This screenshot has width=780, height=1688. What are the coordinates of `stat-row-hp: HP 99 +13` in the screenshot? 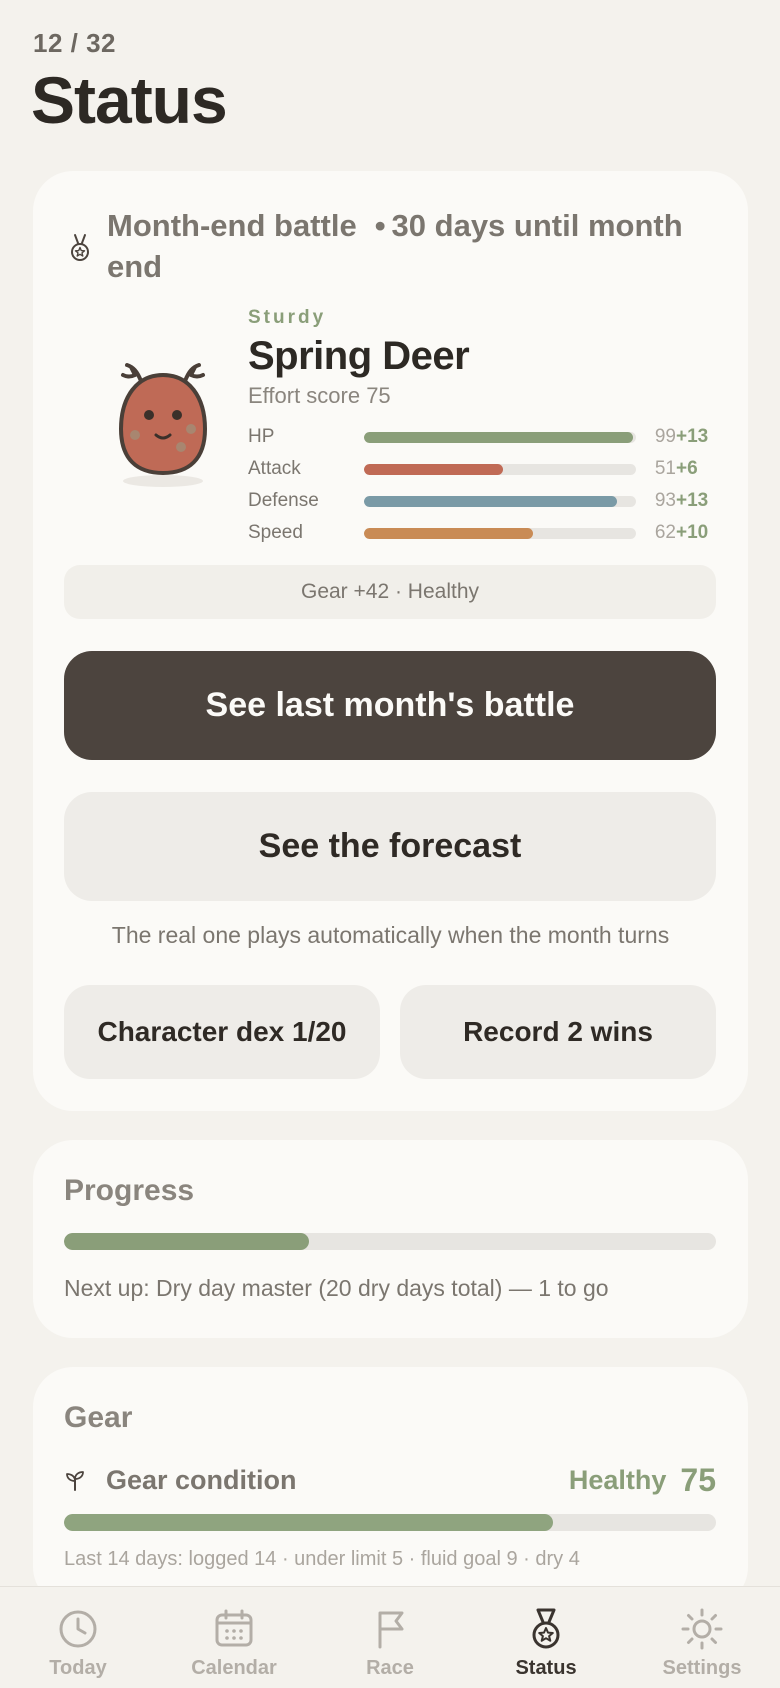 It's located at (483, 437).